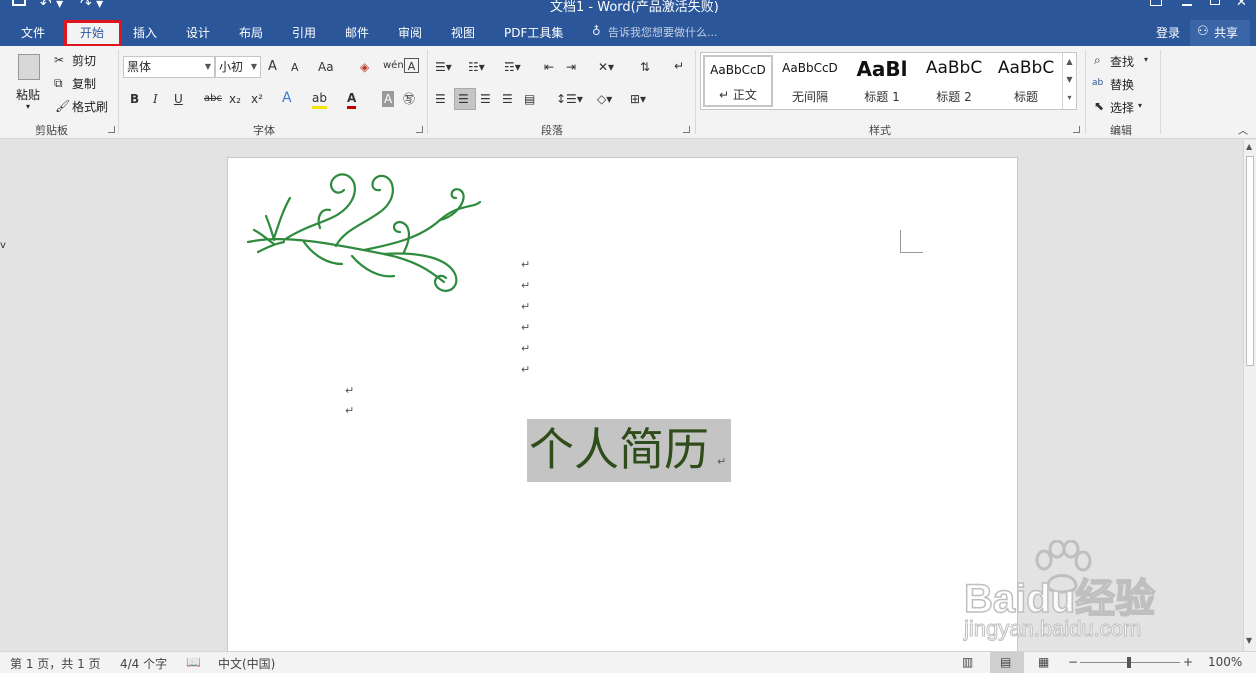 This screenshot has width=1256, height=673. Describe the element at coordinates (366, 230) in the screenshot. I see `vine-decoration-image` at that location.